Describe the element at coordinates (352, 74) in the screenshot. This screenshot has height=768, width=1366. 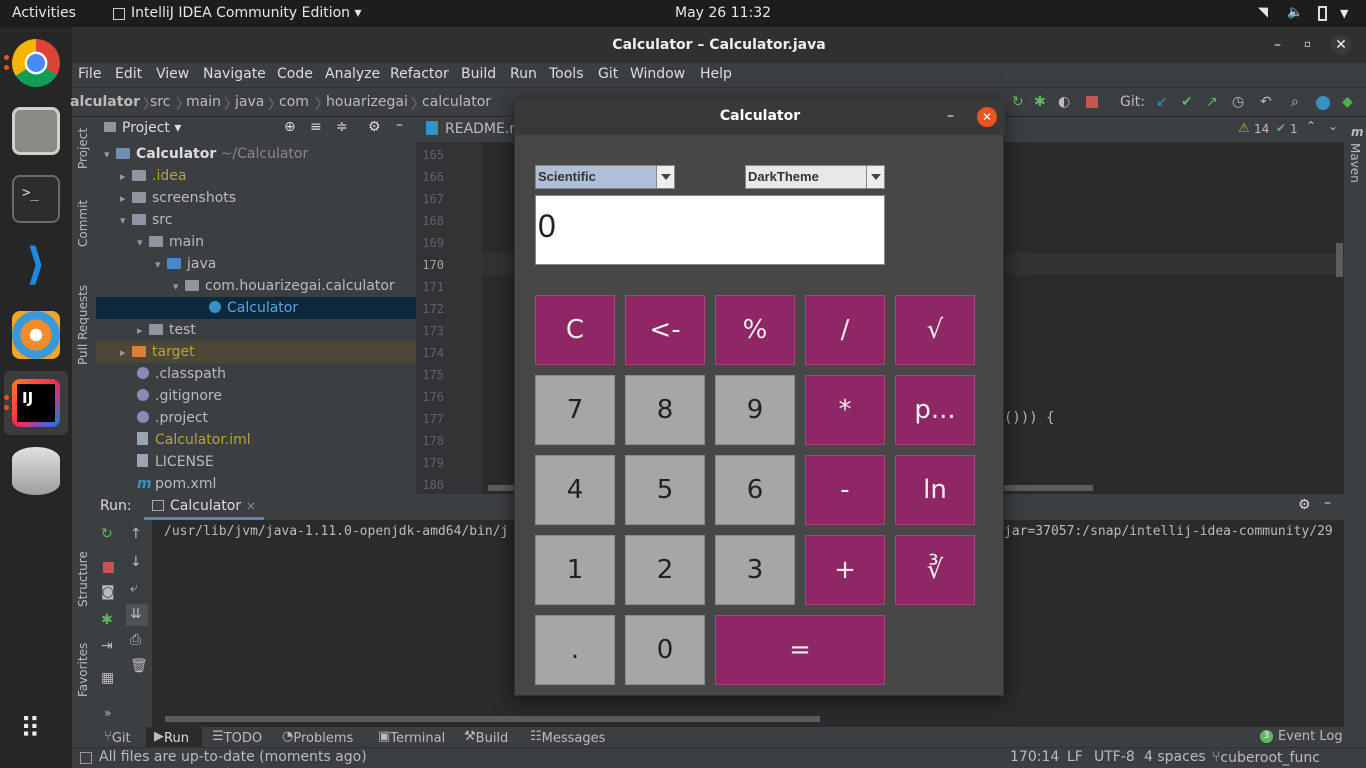
I see `menu-analyze: Analyze` at that location.